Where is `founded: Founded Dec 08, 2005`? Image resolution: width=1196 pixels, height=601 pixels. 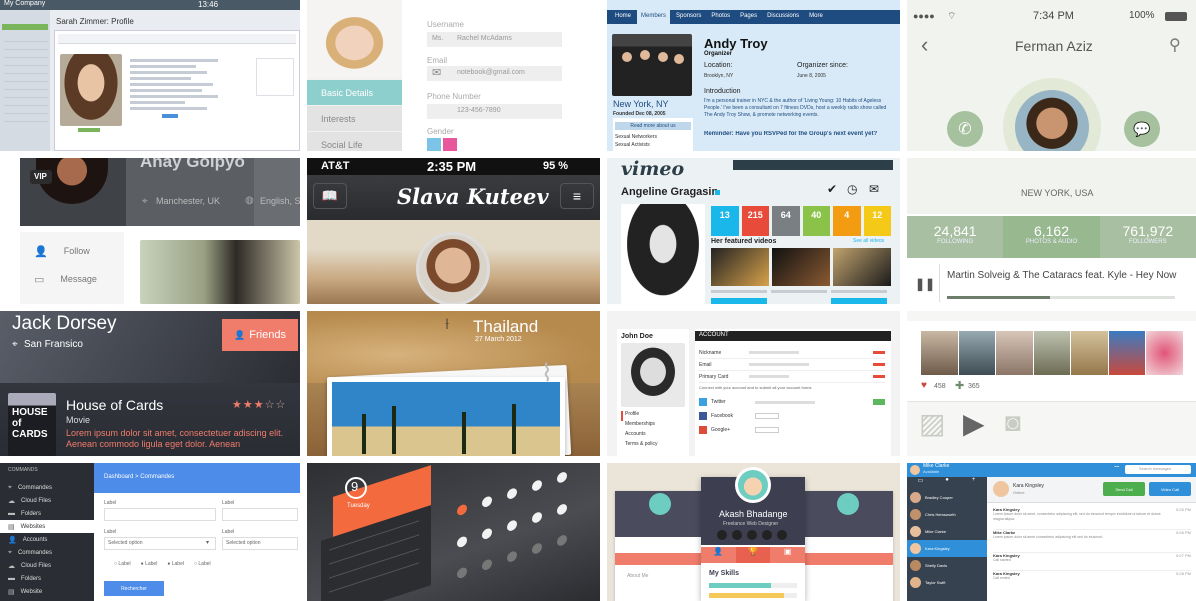 founded: Founded Dec 08, 2005 is located at coordinates (639, 114).